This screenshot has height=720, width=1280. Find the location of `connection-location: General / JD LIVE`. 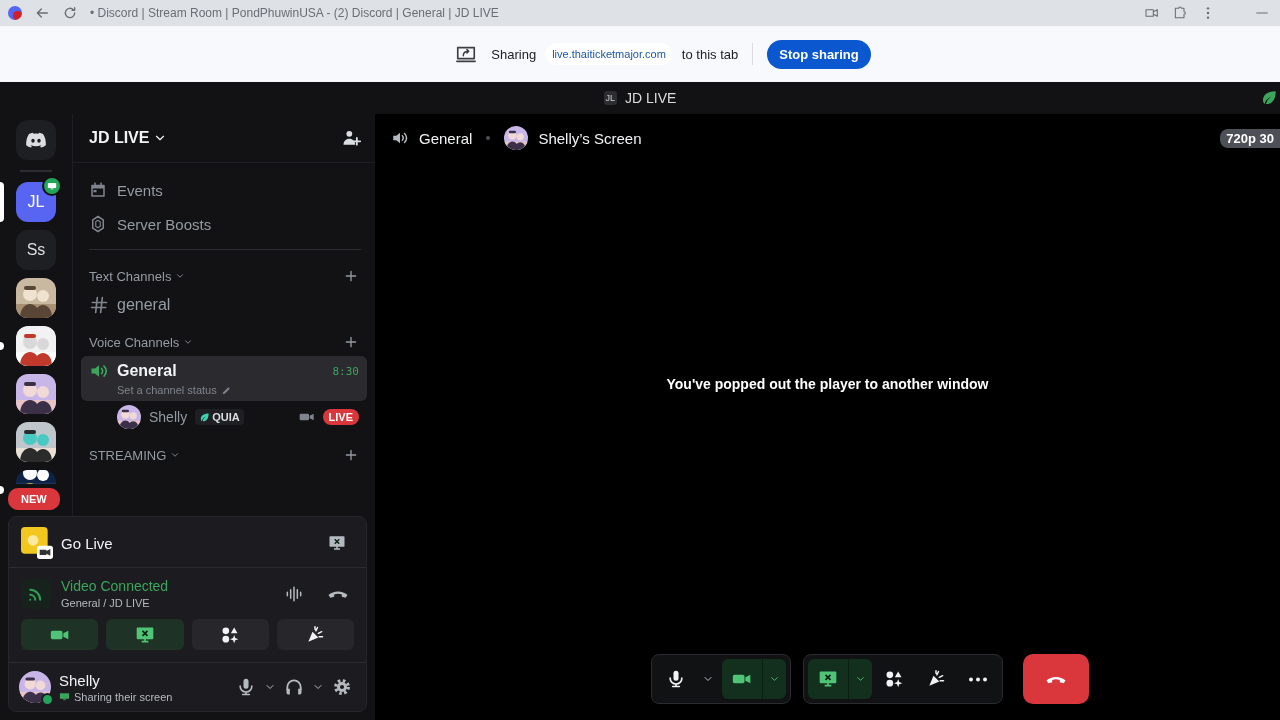

connection-location: General / JD LIVE is located at coordinates (115, 603).